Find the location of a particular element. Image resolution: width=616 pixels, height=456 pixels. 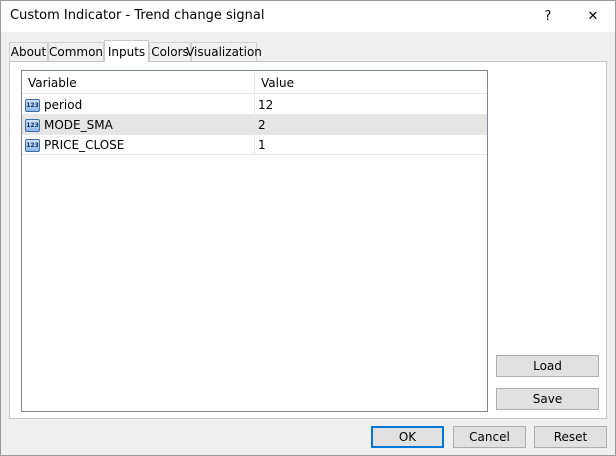

variable-cell: 123 PRICE_CLOSE is located at coordinates (138, 145).